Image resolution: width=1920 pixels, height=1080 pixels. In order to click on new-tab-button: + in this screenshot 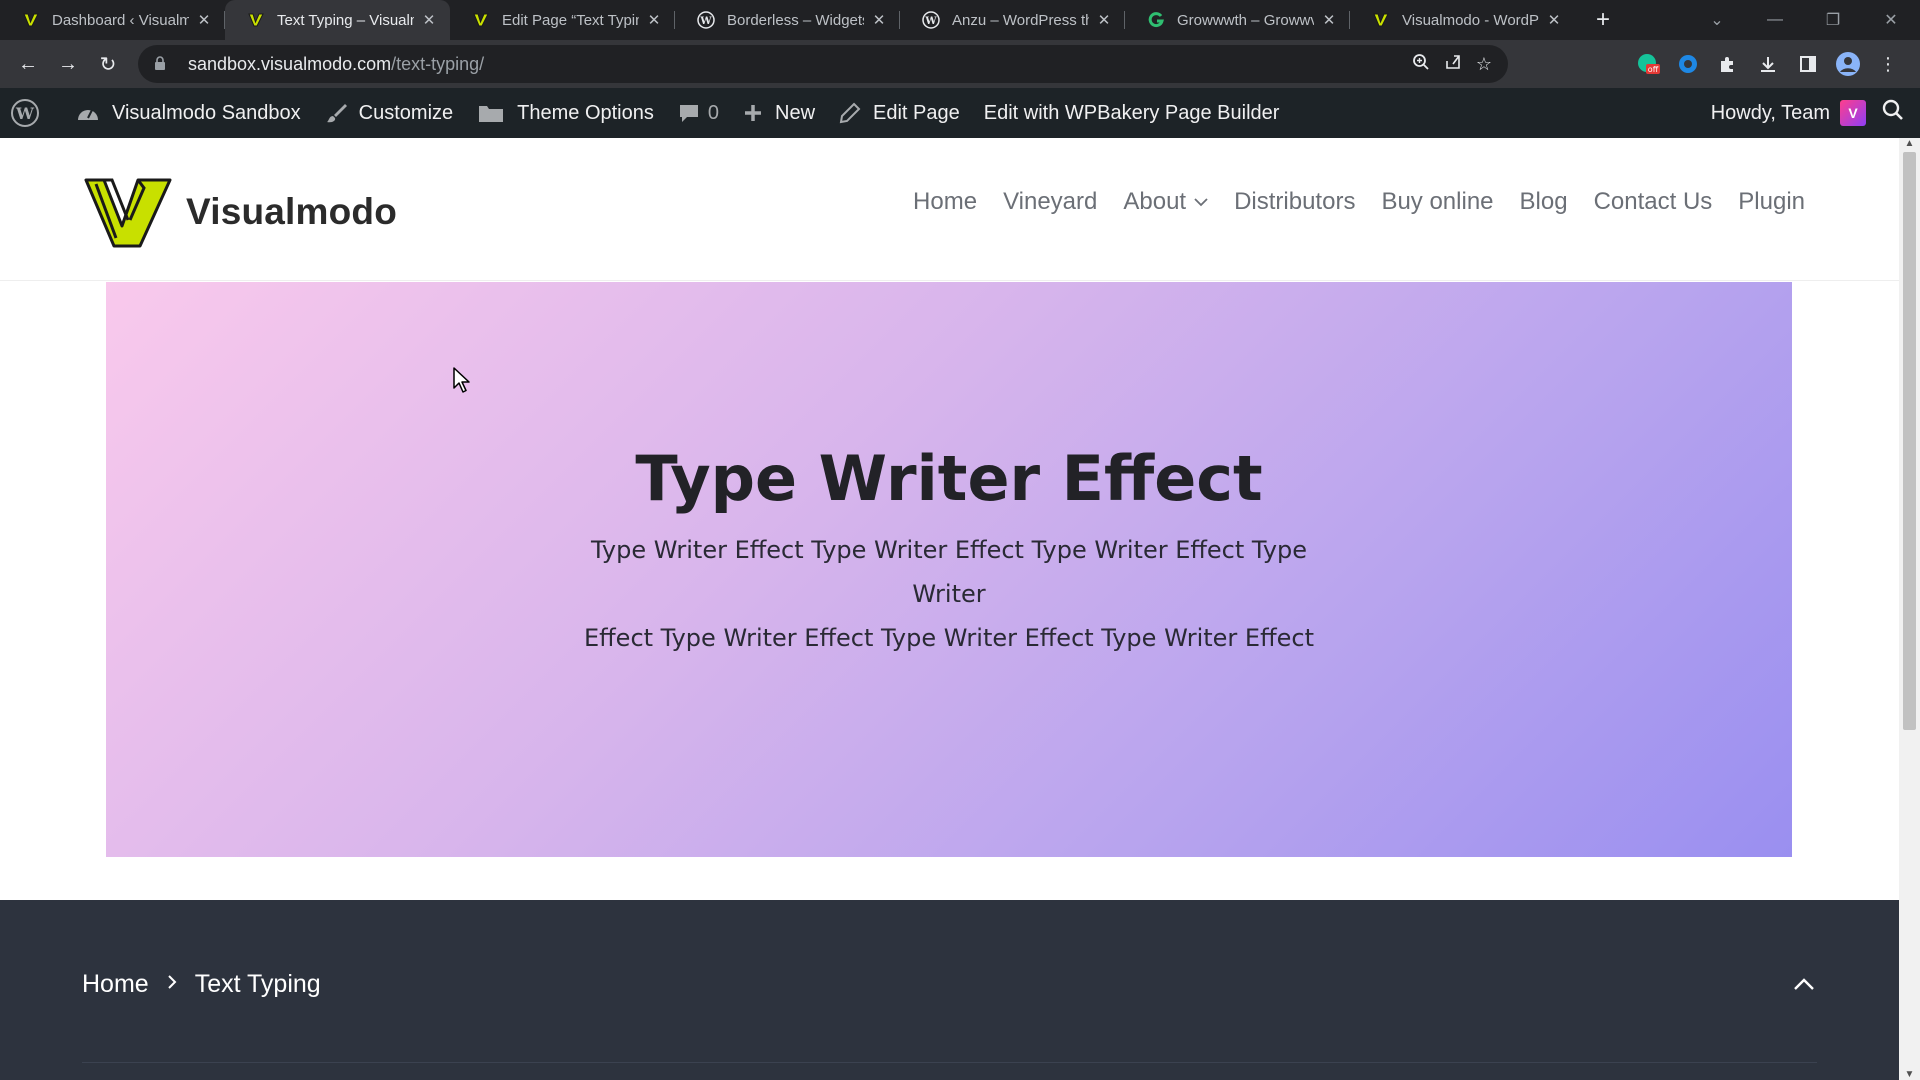, I will do `click(1603, 20)`.